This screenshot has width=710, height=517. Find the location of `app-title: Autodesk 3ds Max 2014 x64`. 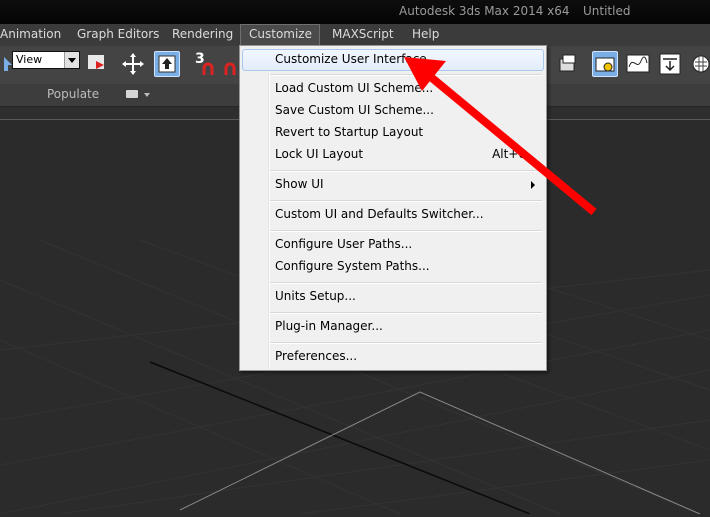

app-title: Autodesk 3ds Max 2014 x64 is located at coordinates (484, 11).